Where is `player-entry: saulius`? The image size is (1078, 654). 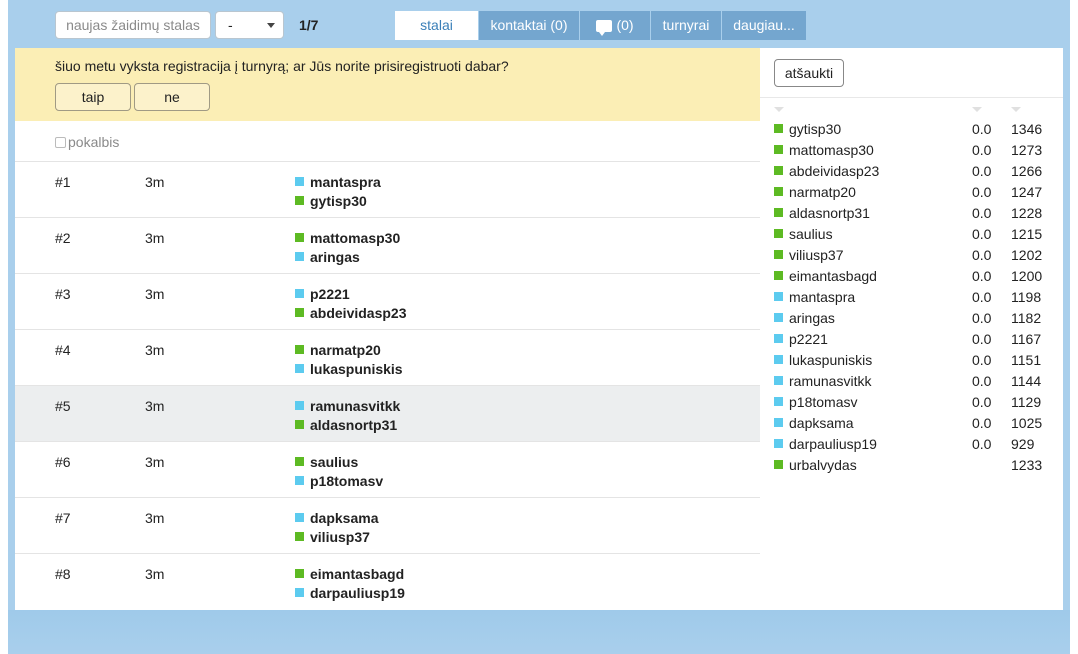 player-entry: saulius is located at coordinates (803, 234).